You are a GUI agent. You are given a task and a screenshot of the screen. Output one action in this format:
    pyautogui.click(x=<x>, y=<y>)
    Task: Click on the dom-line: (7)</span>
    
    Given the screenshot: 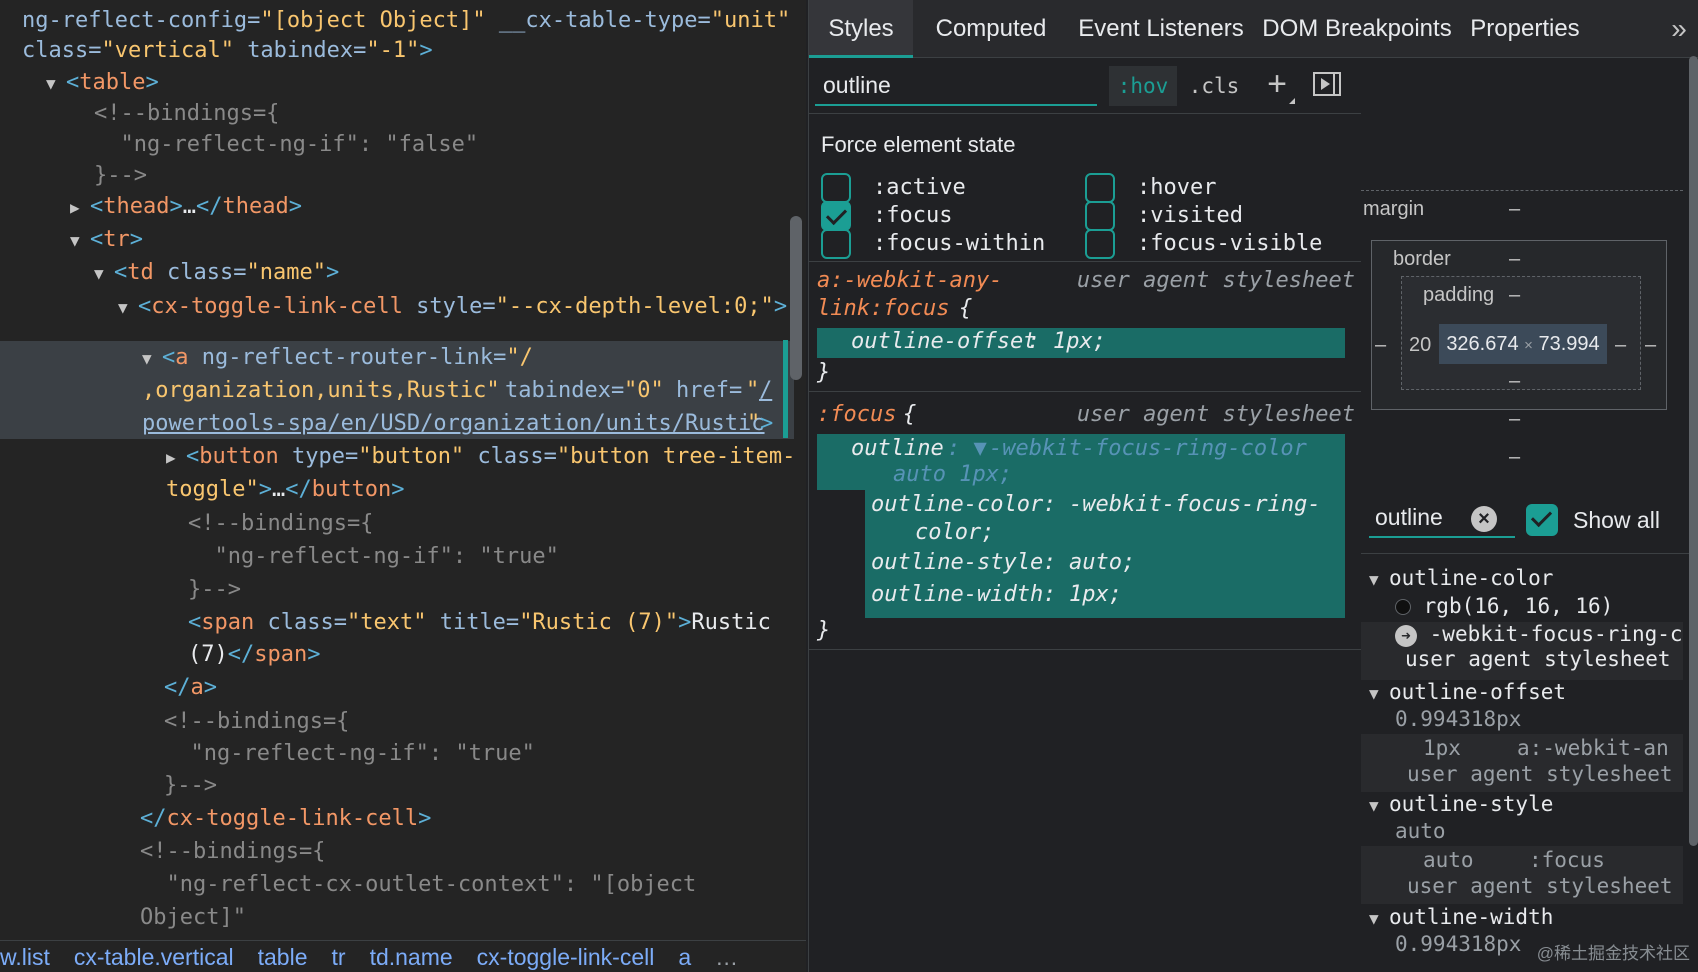 What is the action you would take?
    pyautogui.click(x=397, y=654)
    